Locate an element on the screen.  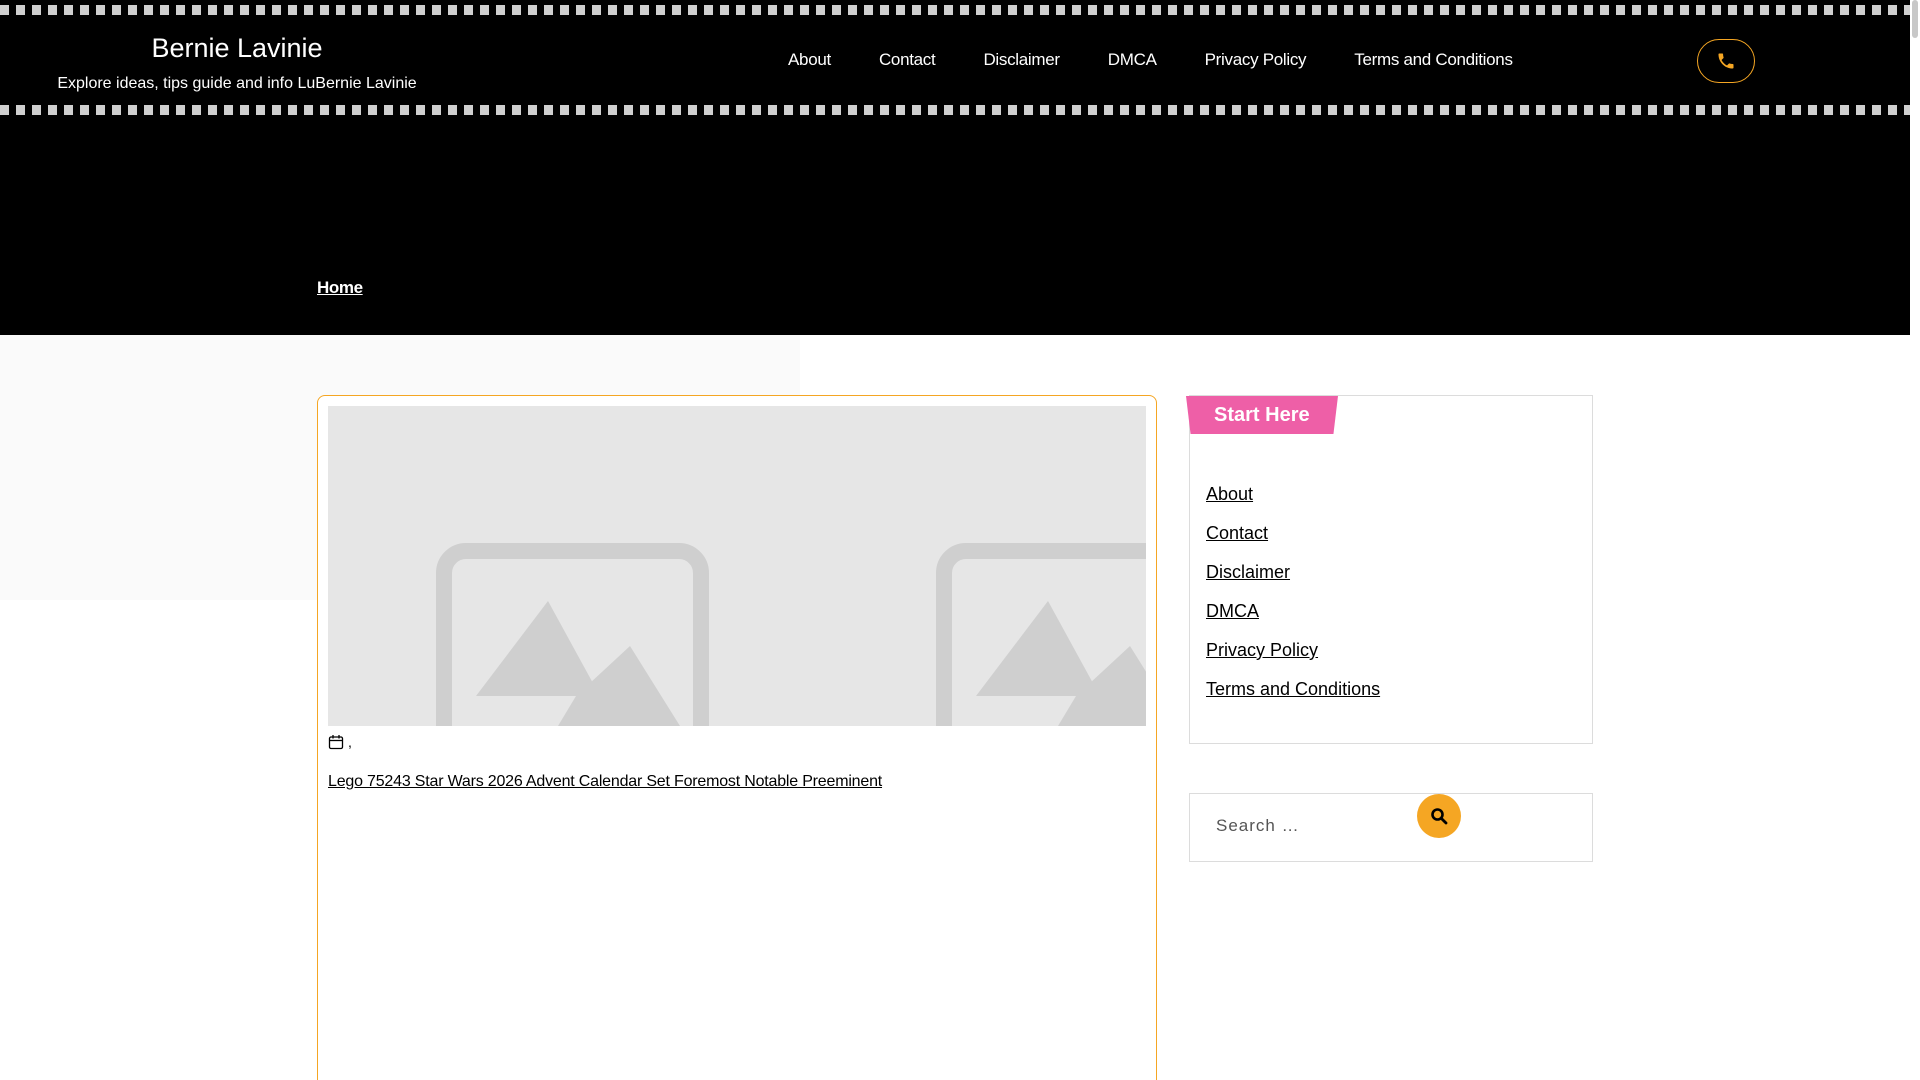
widget-title: Start Here is located at coordinates (1262, 415).